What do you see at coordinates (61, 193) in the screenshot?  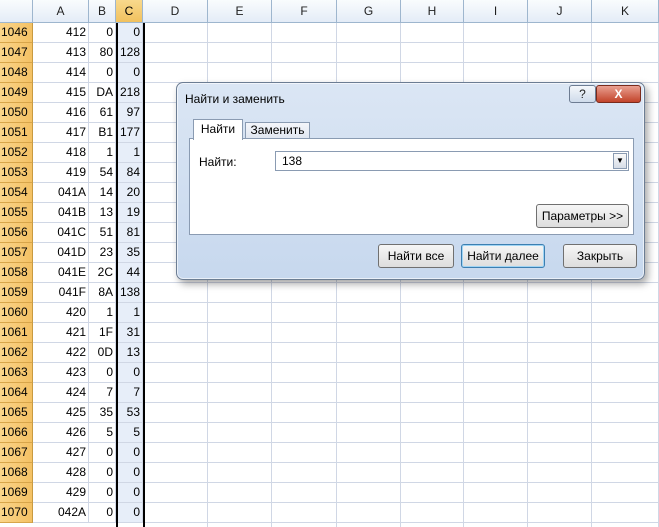 I see `cell-a: 041A` at bounding box center [61, 193].